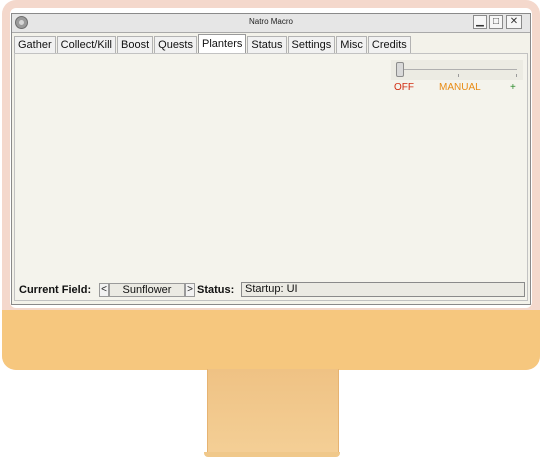 Image resolution: width=543 pixels, height=459 pixels. What do you see at coordinates (272, 454) in the screenshot?
I see `monitor-stand-base` at bounding box center [272, 454].